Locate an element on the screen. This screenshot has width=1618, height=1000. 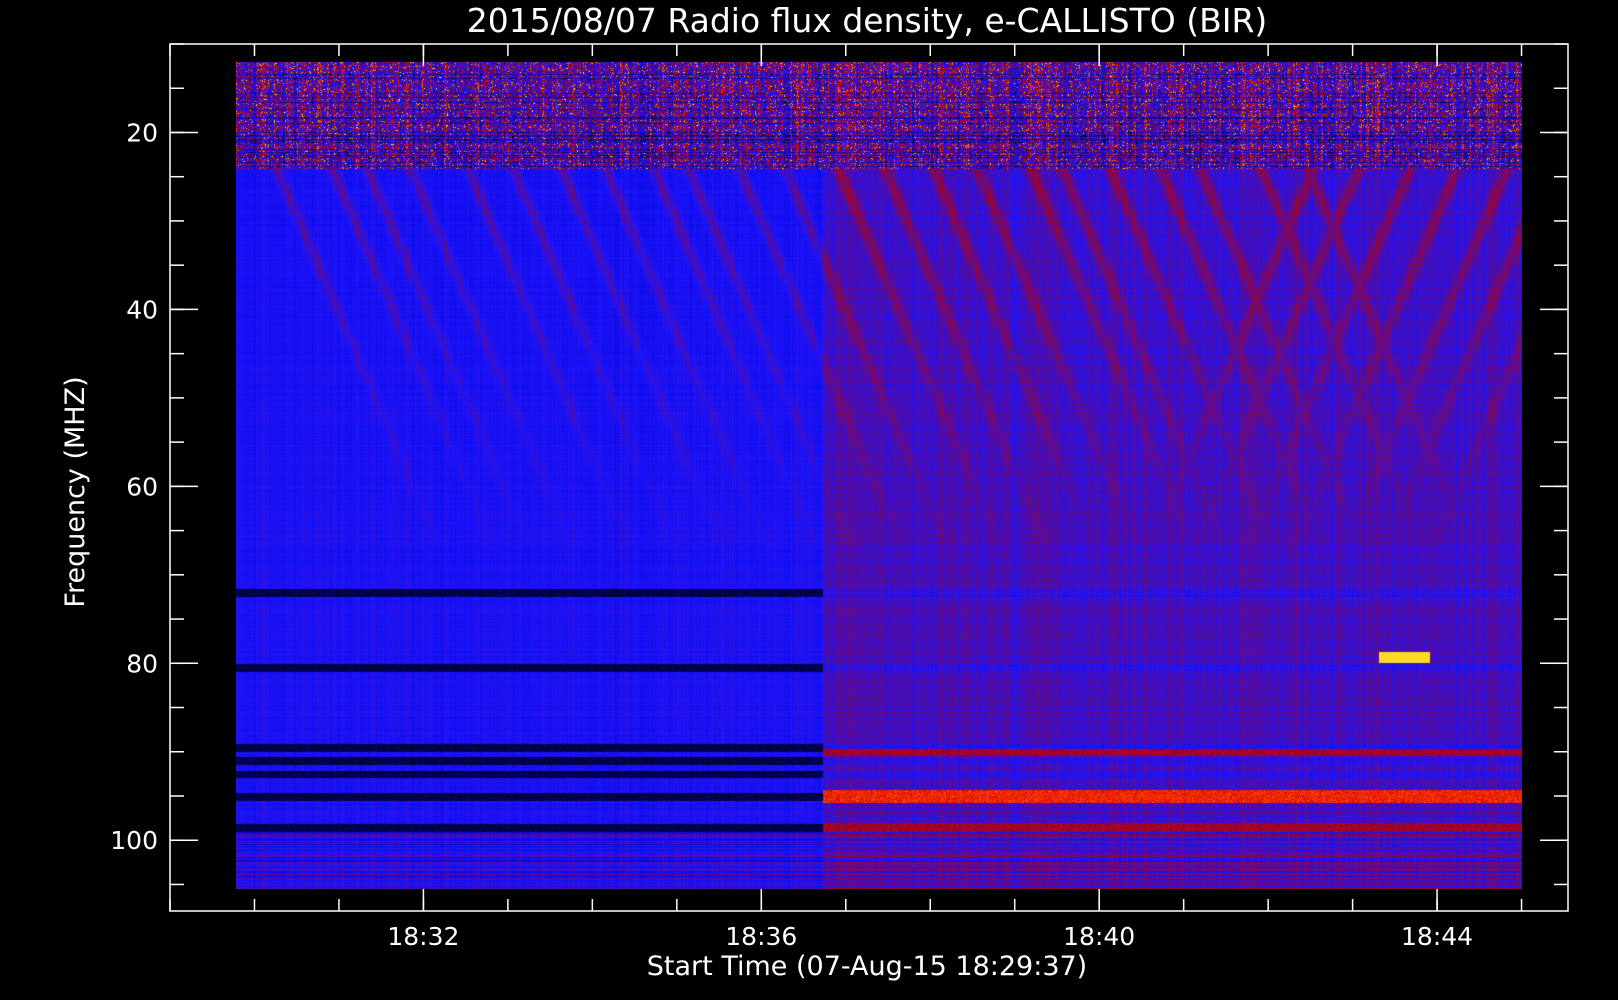
x-tick-label: 18:36 is located at coordinates (761, 936).